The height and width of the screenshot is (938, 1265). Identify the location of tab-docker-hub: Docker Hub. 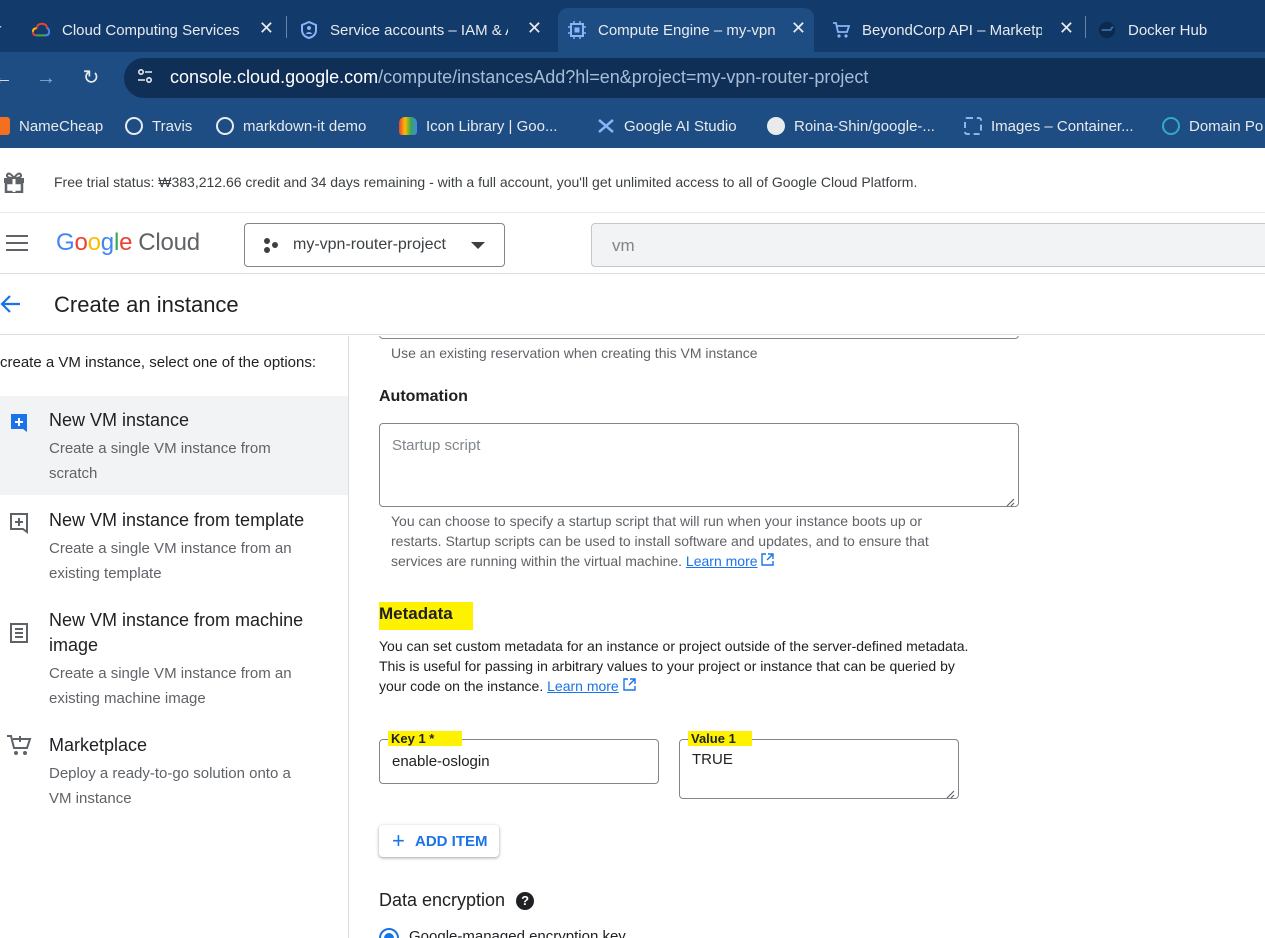
(1181, 30).